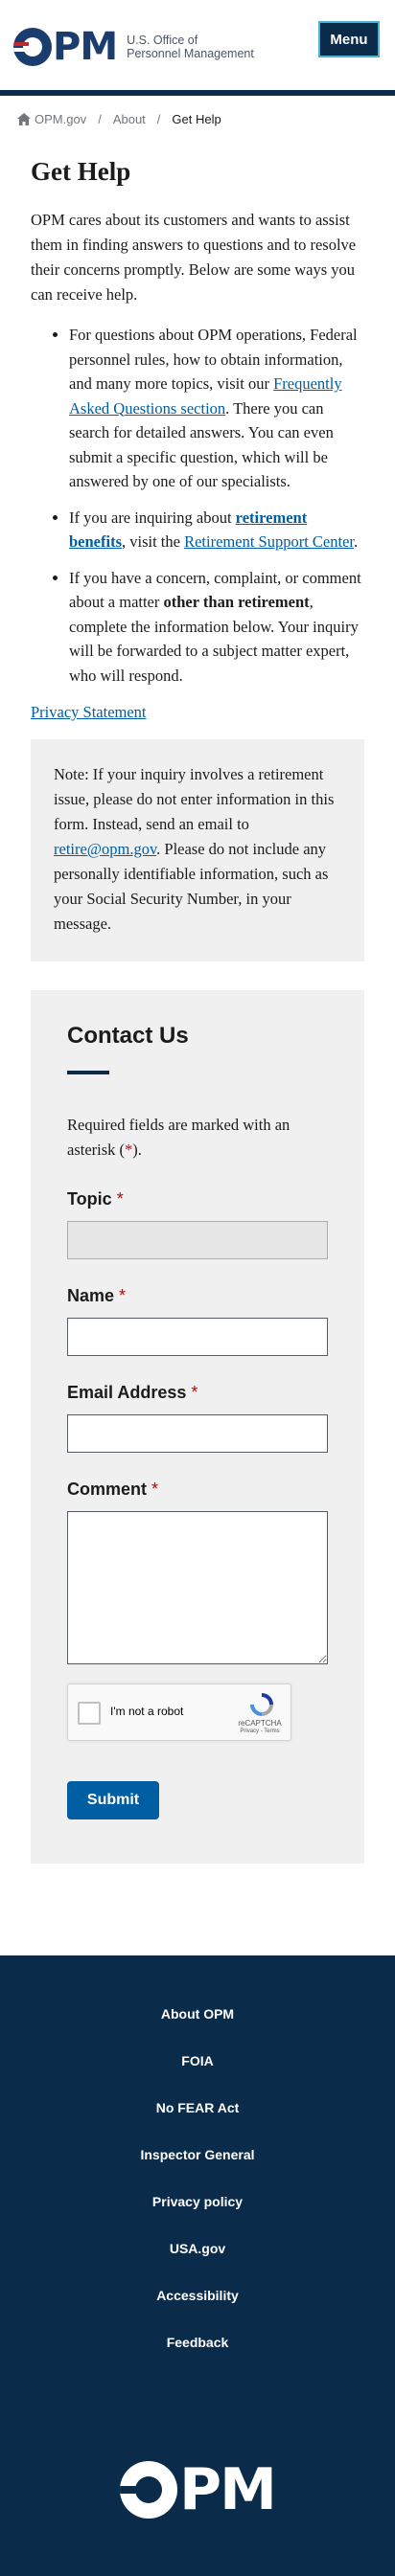 Image resolution: width=395 pixels, height=2576 pixels. I want to click on footer-opm-logo: PM, so click(197, 2490).